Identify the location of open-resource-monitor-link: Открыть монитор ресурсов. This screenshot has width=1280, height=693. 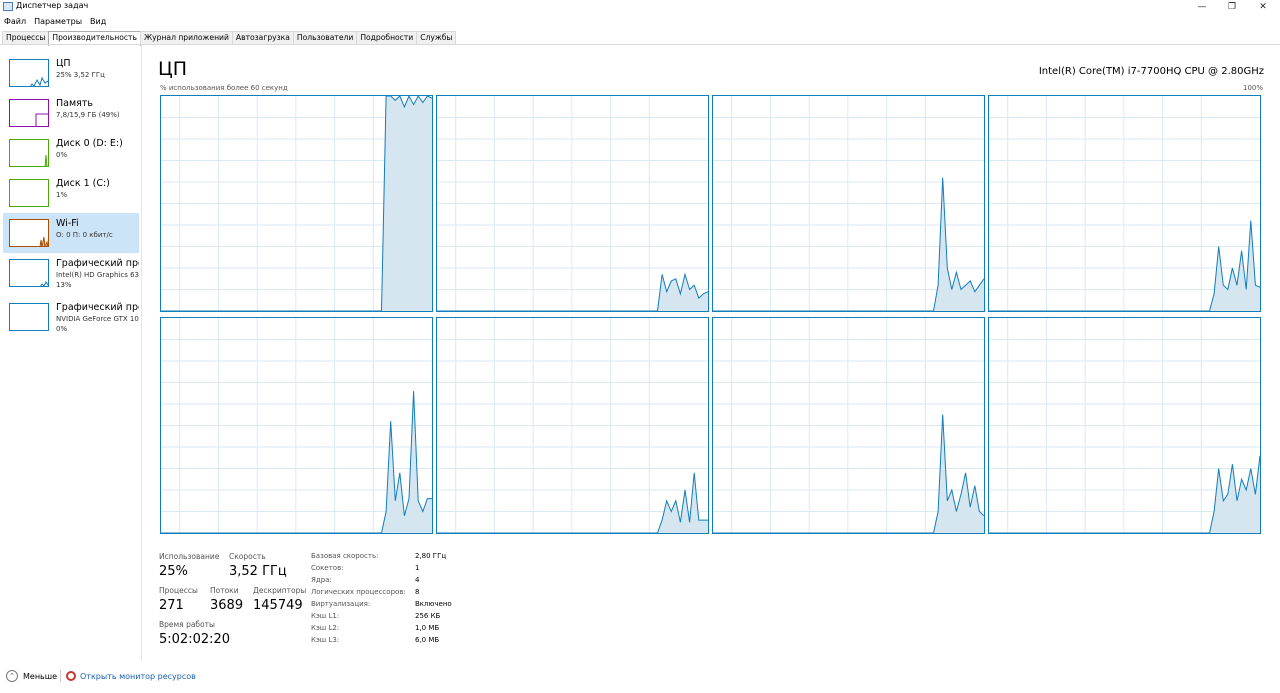
(138, 676).